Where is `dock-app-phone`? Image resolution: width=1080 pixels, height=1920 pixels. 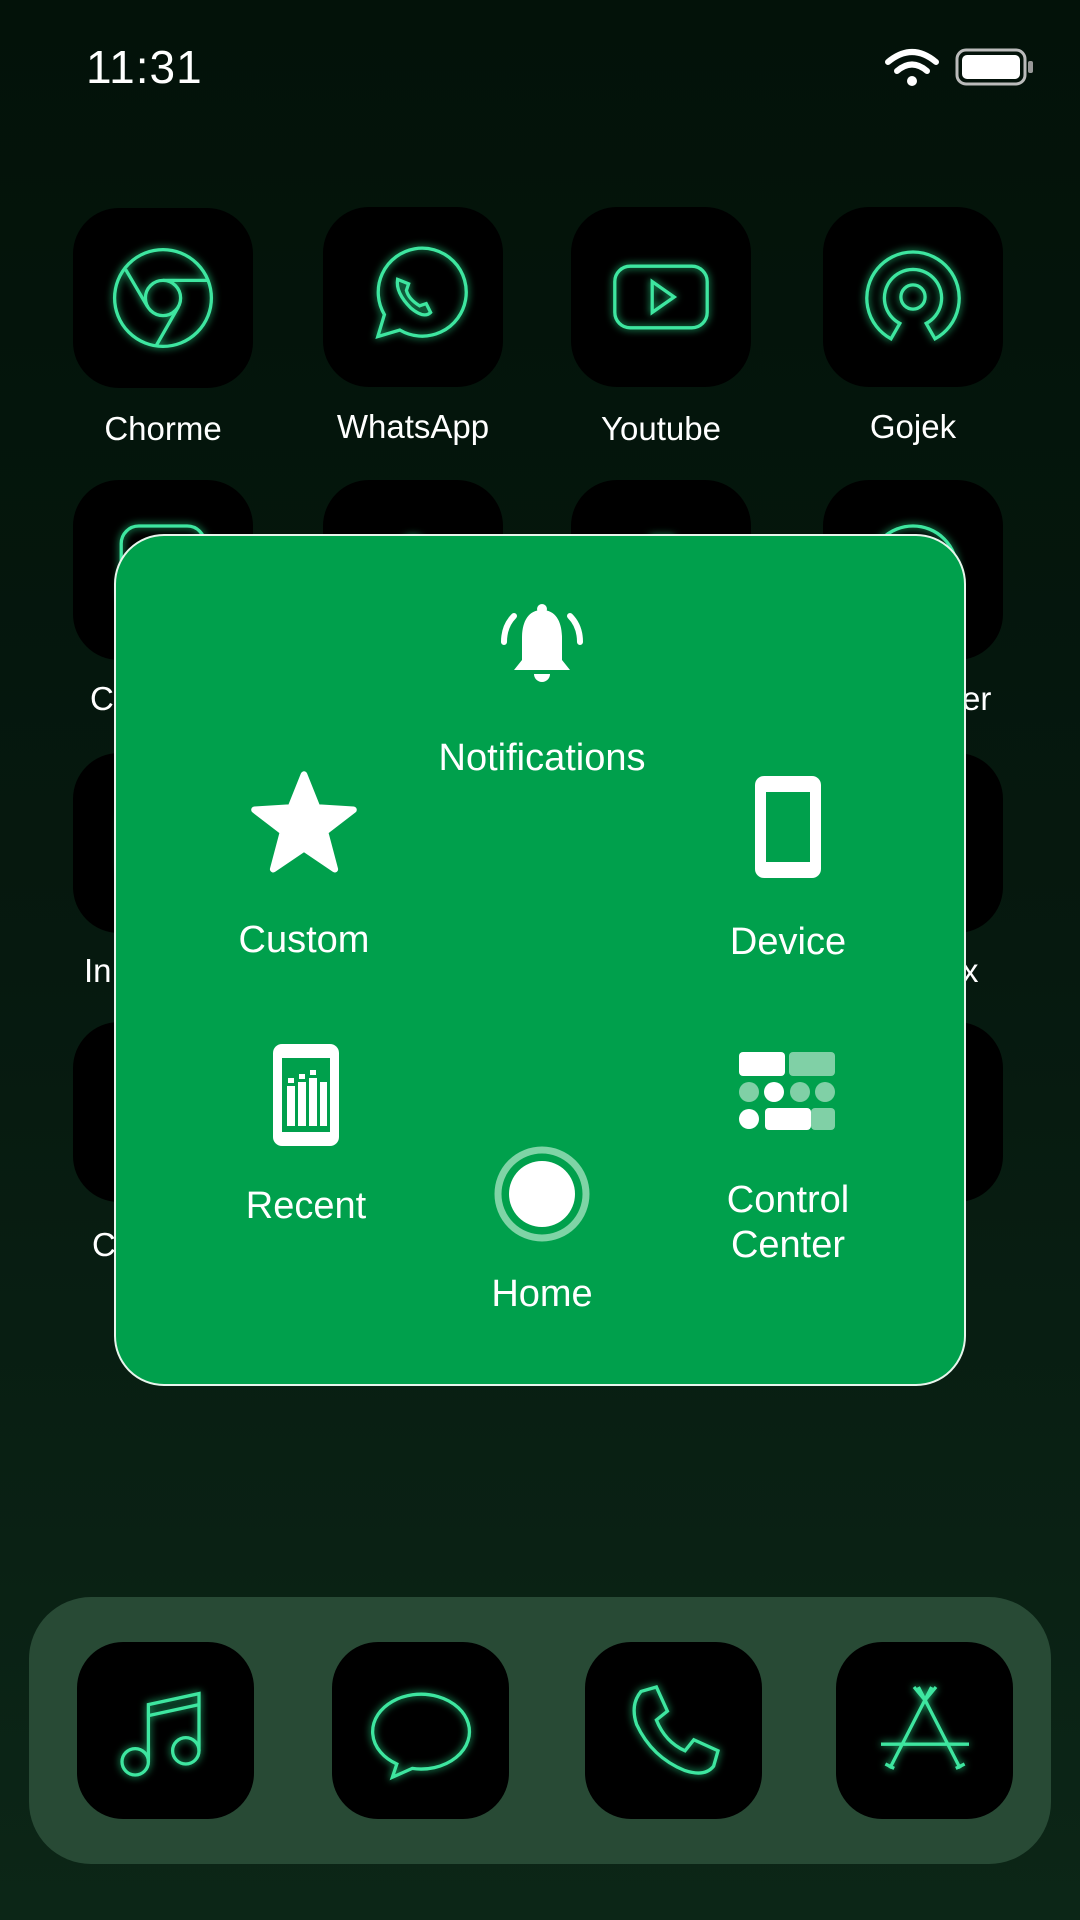
dock-app-phone is located at coordinates (673, 1730).